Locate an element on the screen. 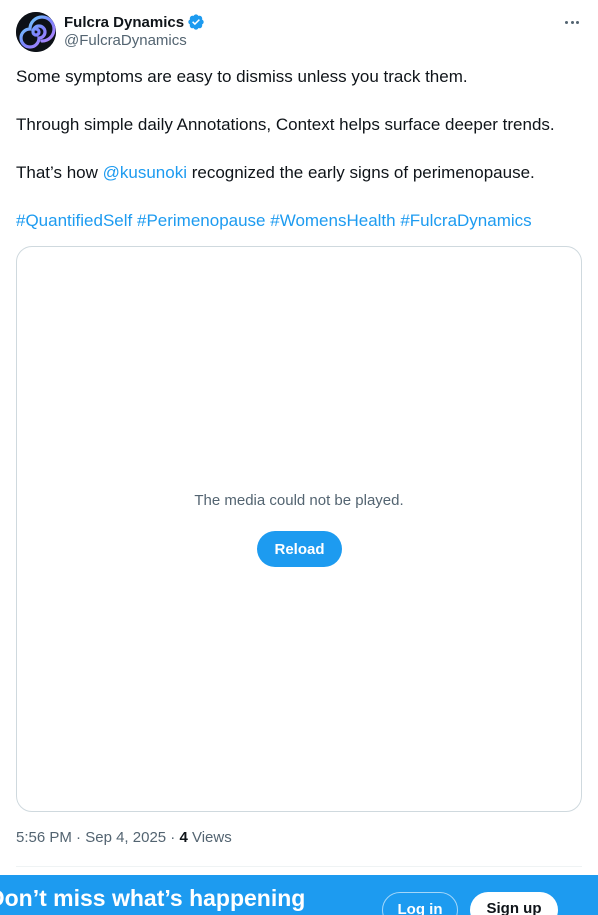 The height and width of the screenshot is (915, 598). post-meta: 5:56 PM · Sep 4, 2025 · 4 Views is located at coordinates (124, 837).